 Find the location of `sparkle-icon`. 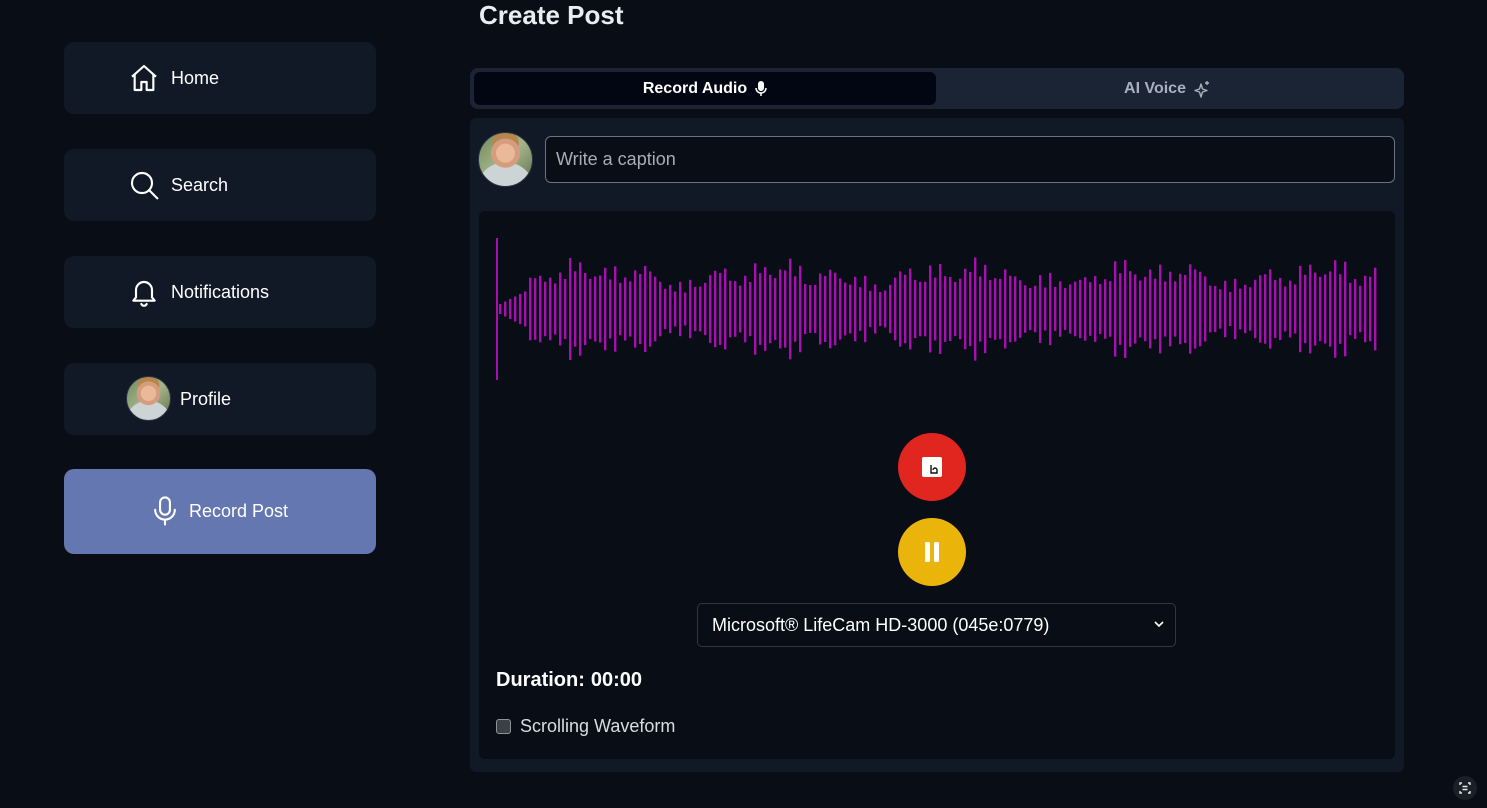

sparkle-icon is located at coordinates (1201, 89).